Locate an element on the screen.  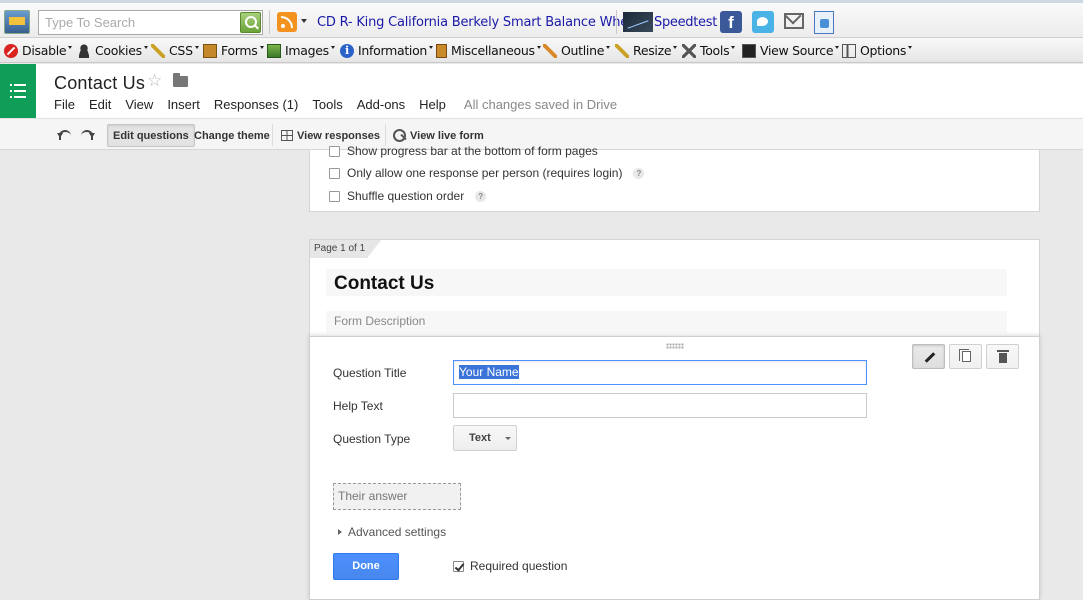
webdev-information: i Information is located at coordinates (387, 50).